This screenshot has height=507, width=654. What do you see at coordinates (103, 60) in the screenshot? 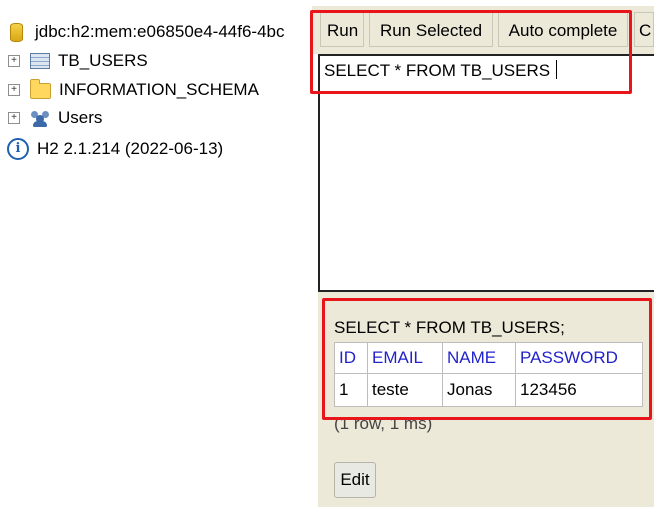
I see `tree-item-label: TB_USERS` at bounding box center [103, 60].